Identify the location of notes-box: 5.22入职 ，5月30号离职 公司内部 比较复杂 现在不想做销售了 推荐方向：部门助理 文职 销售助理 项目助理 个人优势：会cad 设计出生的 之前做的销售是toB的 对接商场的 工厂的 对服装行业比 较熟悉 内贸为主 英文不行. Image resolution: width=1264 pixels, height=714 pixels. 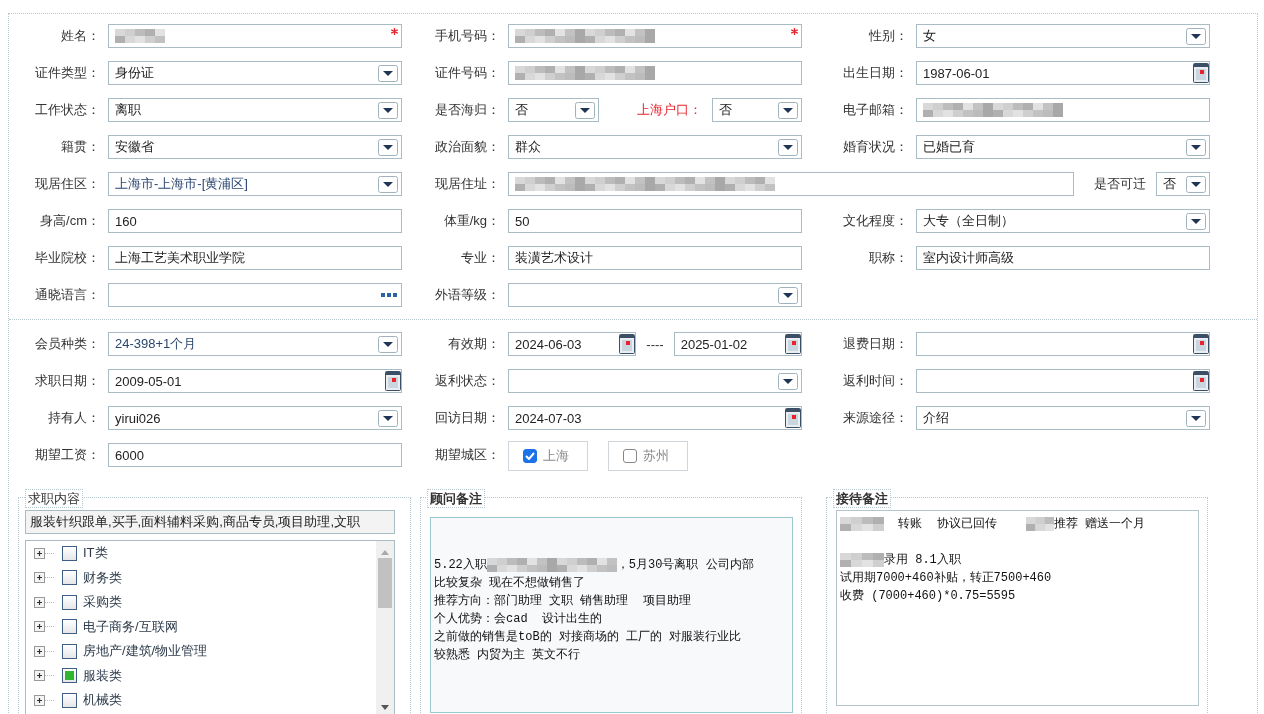
(611, 615).